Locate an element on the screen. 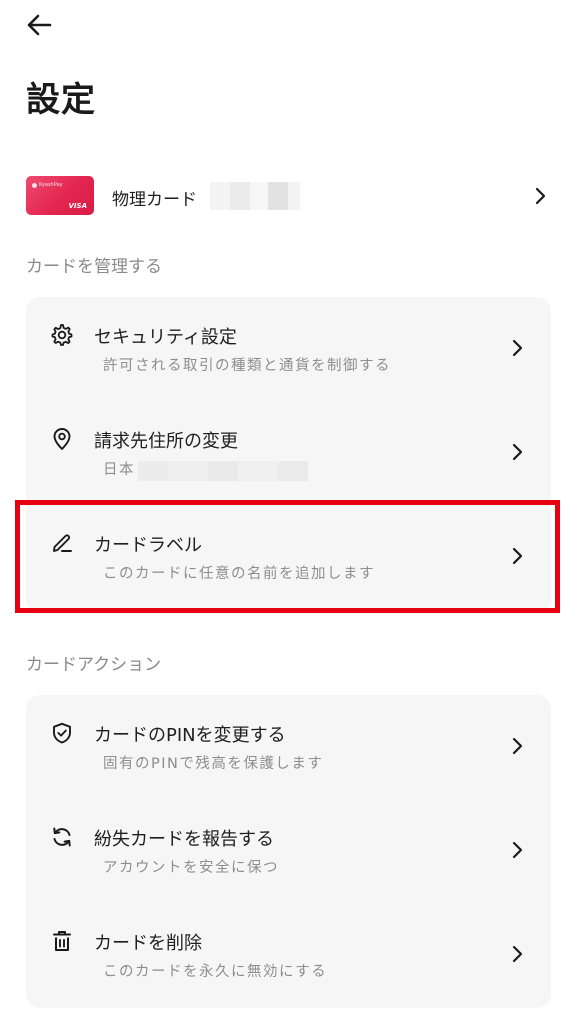  refresh-icon is located at coordinates (62, 837).